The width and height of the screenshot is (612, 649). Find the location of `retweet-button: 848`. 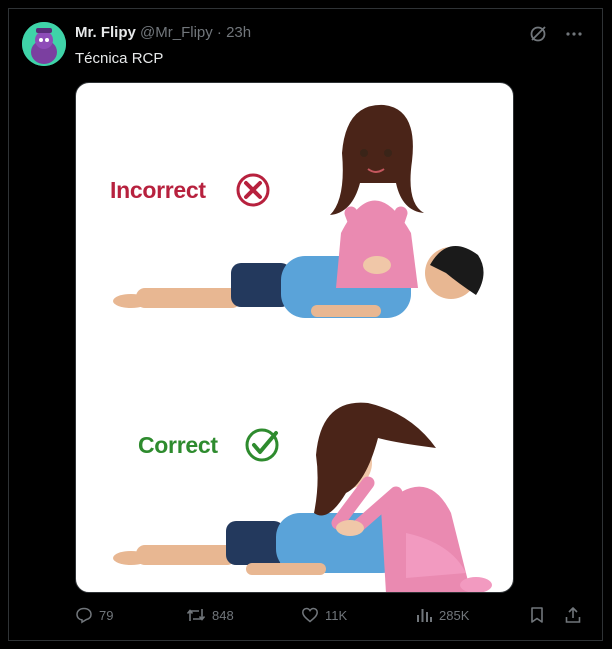

retweet-button: 848 is located at coordinates (210, 615).